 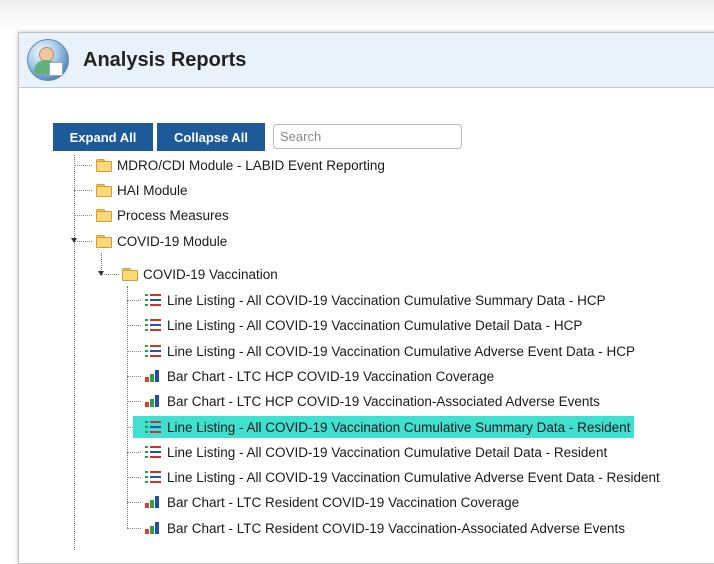 I want to click on search-input, so click(x=367, y=136).